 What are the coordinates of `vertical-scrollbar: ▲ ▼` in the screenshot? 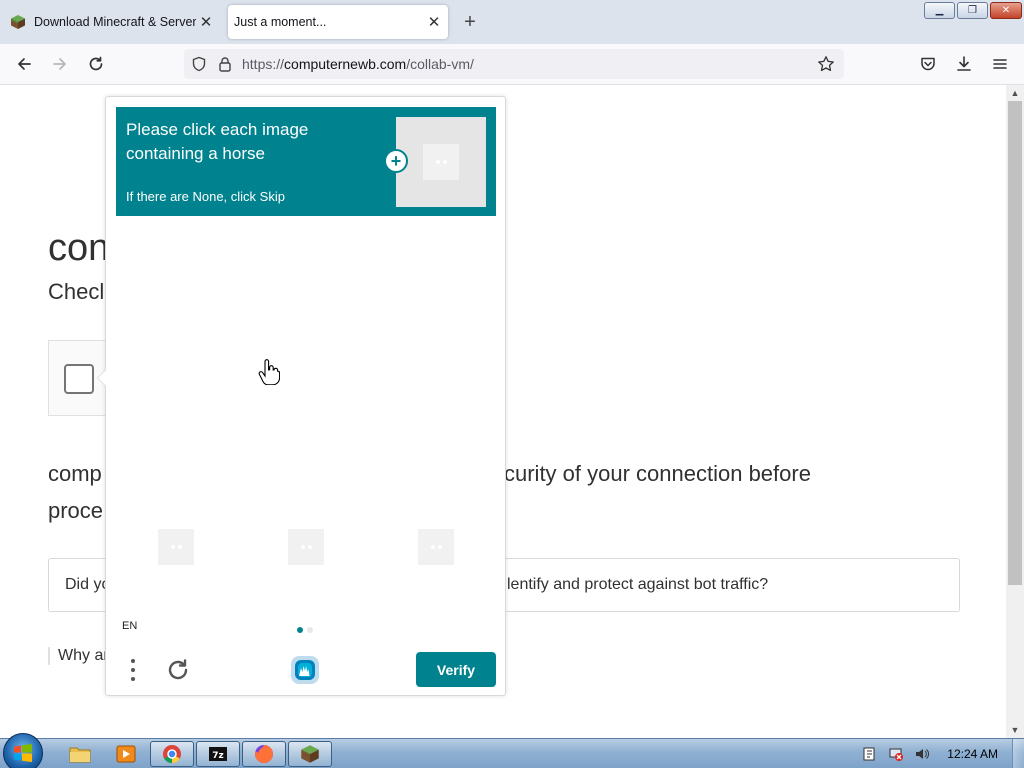 It's located at (1015, 411).